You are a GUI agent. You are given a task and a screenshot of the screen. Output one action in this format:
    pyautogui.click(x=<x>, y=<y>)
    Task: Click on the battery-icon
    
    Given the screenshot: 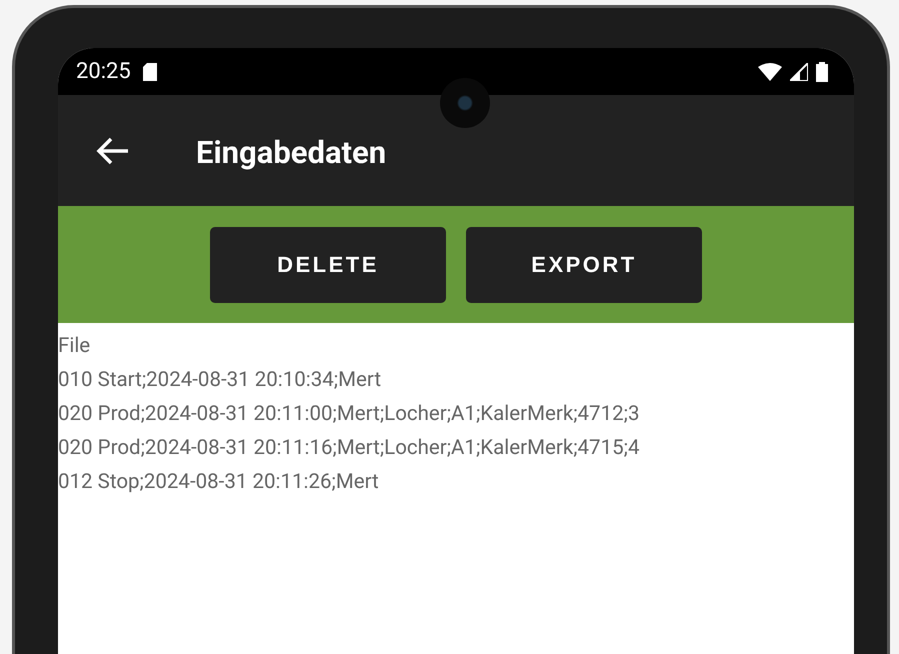 What is the action you would take?
    pyautogui.click(x=822, y=72)
    